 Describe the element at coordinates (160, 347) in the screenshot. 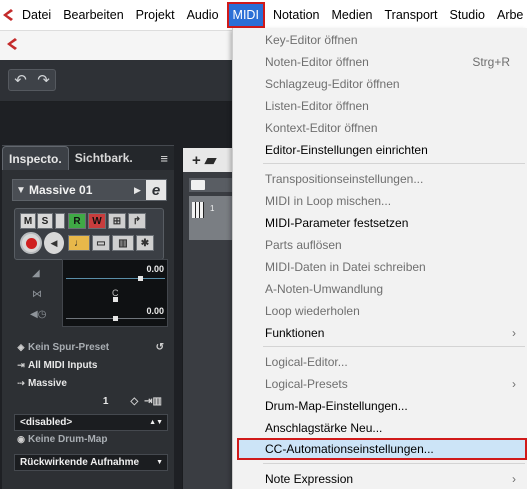

I see `reset-icon: ↺` at that location.